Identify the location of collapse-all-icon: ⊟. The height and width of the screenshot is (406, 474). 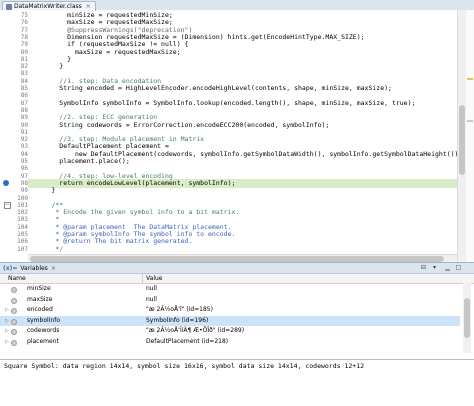
(423, 267).